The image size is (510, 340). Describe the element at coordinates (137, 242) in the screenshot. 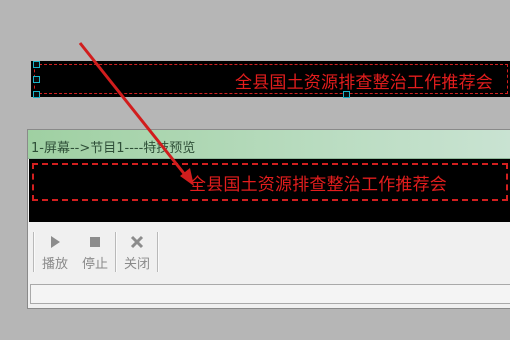

I see `close-icon` at that location.